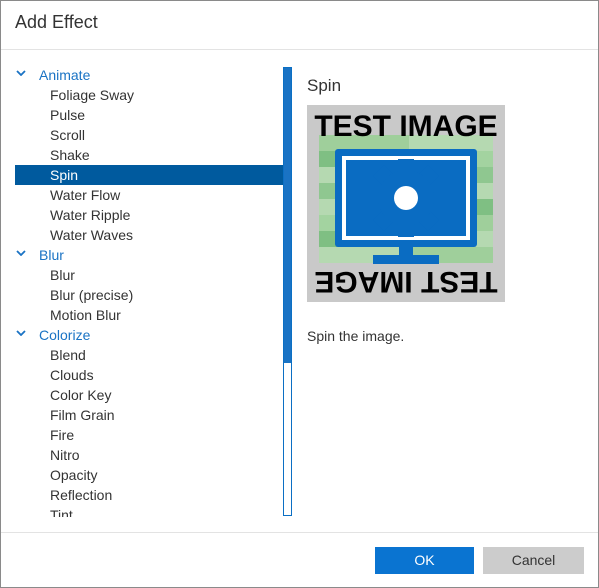 Image resolution: width=599 pixels, height=588 pixels. I want to click on tree-item-fire: Fire, so click(149, 435).